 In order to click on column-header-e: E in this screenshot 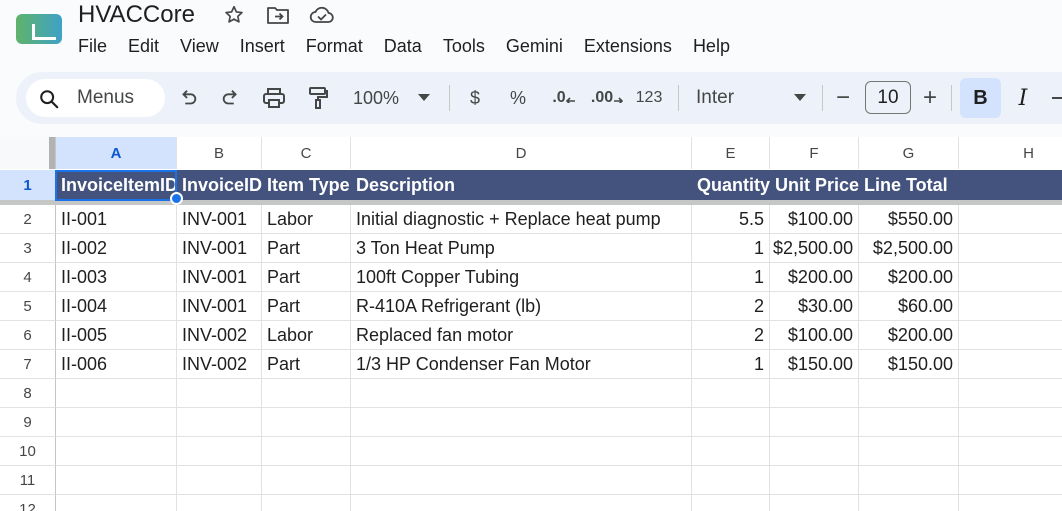, I will do `click(731, 153)`.